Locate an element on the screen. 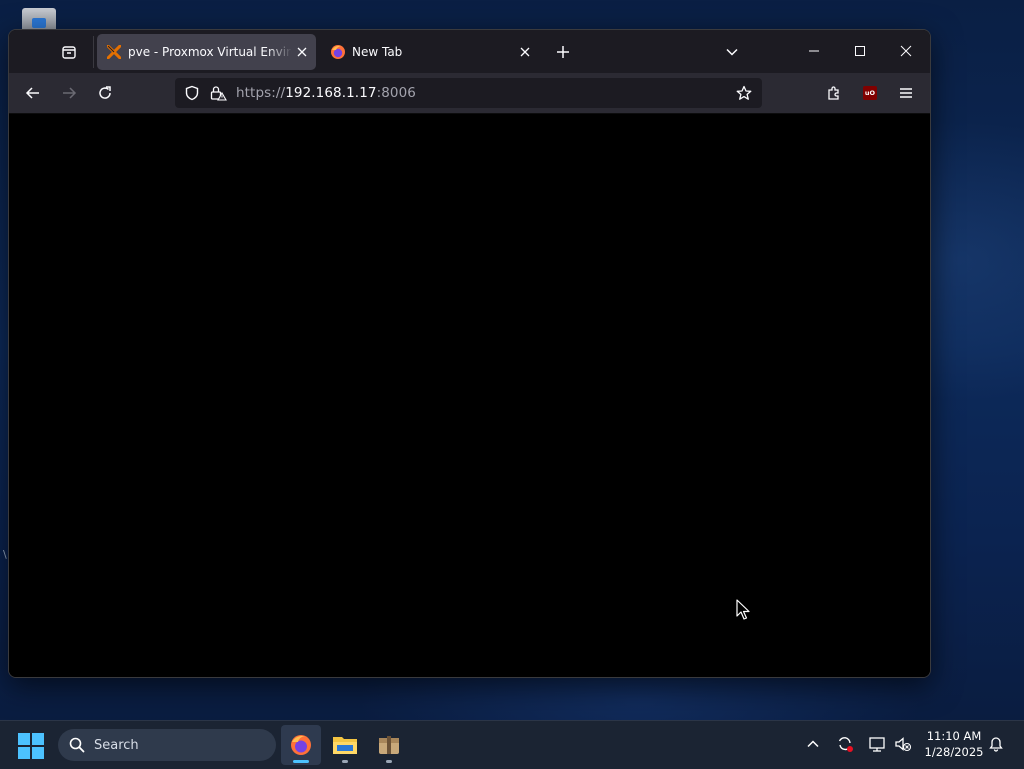 The height and width of the screenshot is (769, 1024). taskbar-package-app is located at coordinates (389, 745).